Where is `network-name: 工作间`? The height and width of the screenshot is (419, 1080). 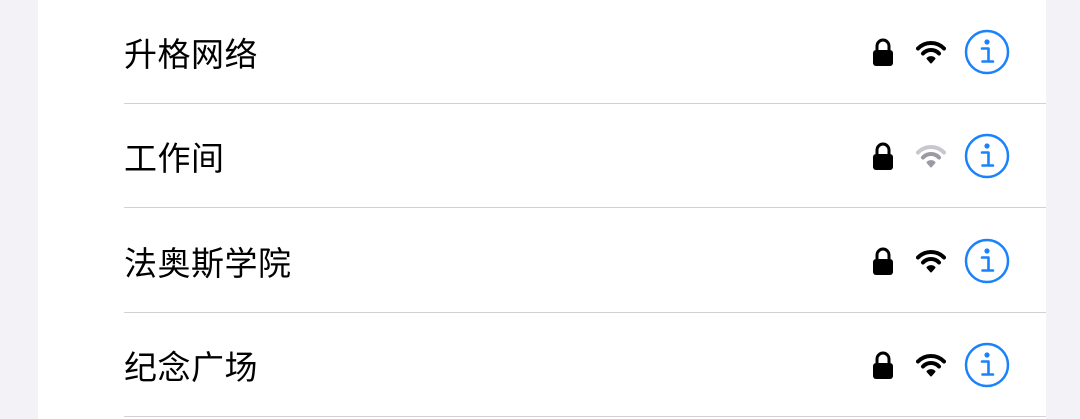
network-name: 工作间 is located at coordinates (174, 158).